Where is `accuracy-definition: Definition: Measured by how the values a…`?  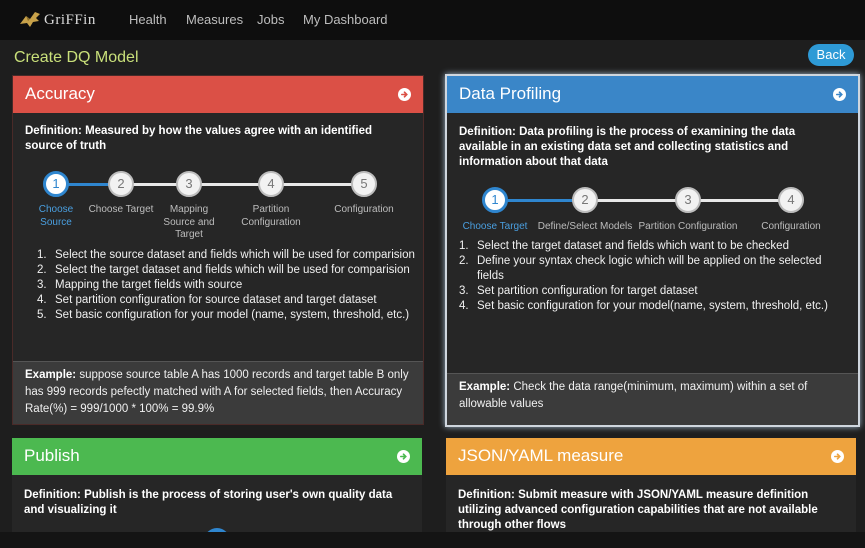
accuracy-definition: Definition: Measured by how the values a… is located at coordinates (198, 138).